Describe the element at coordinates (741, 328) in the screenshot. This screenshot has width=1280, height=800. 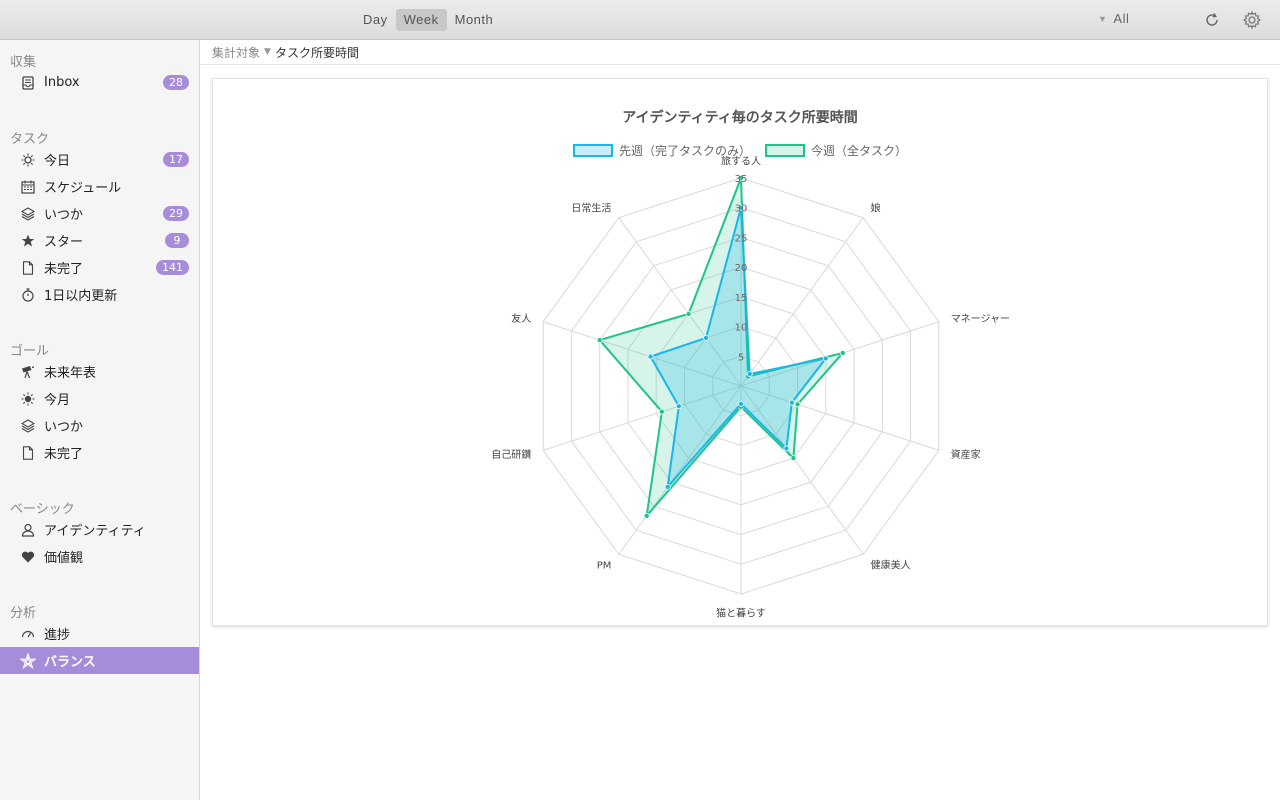
I see `tick-label: 10` at that location.